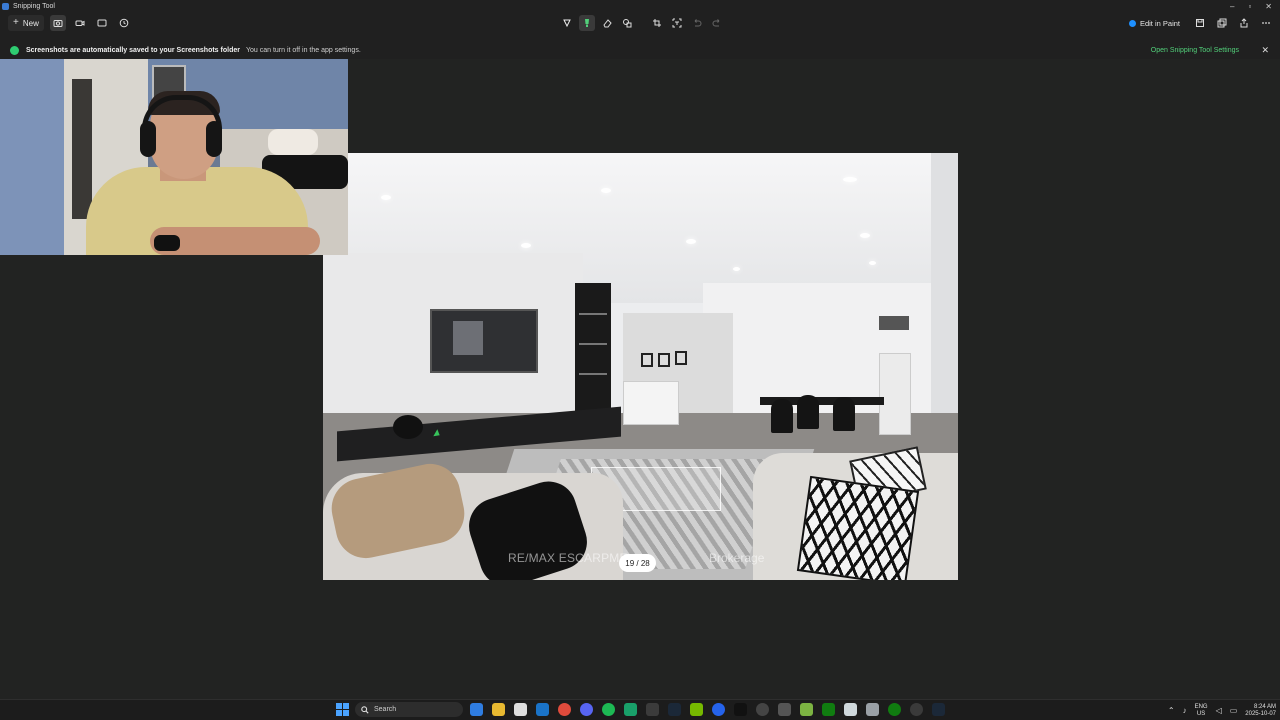  I want to click on success-check-icon, so click(14, 50).